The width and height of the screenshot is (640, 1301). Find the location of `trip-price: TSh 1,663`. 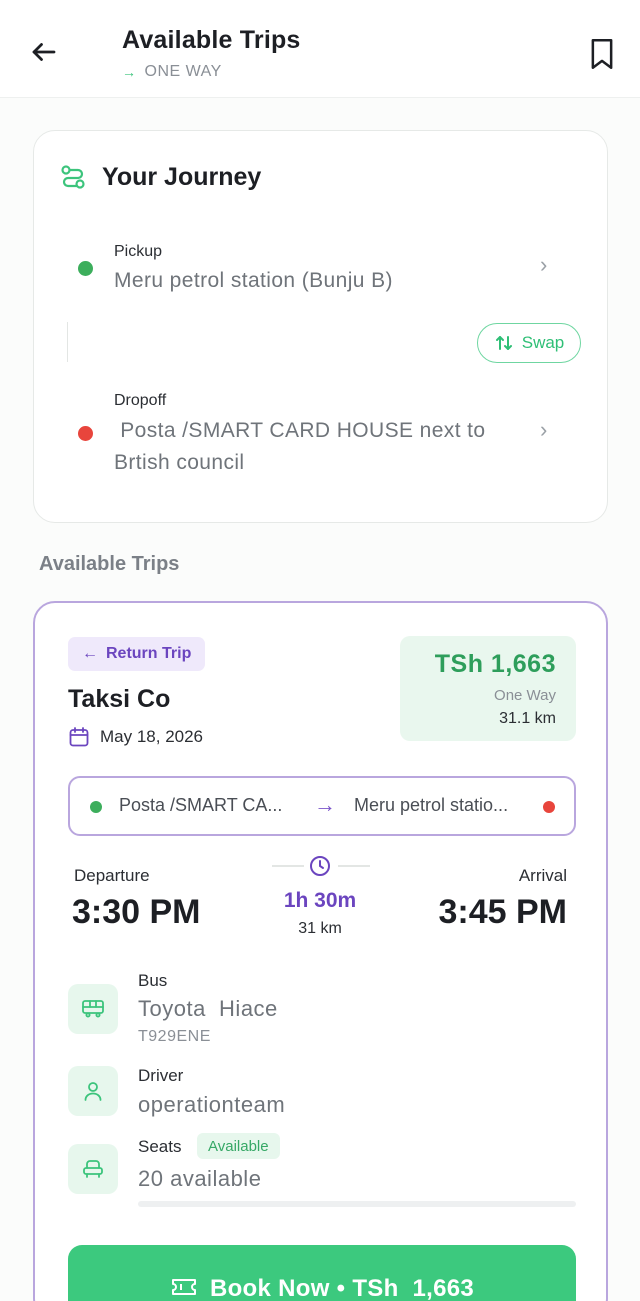

trip-price: TSh 1,663 is located at coordinates (495, 664).